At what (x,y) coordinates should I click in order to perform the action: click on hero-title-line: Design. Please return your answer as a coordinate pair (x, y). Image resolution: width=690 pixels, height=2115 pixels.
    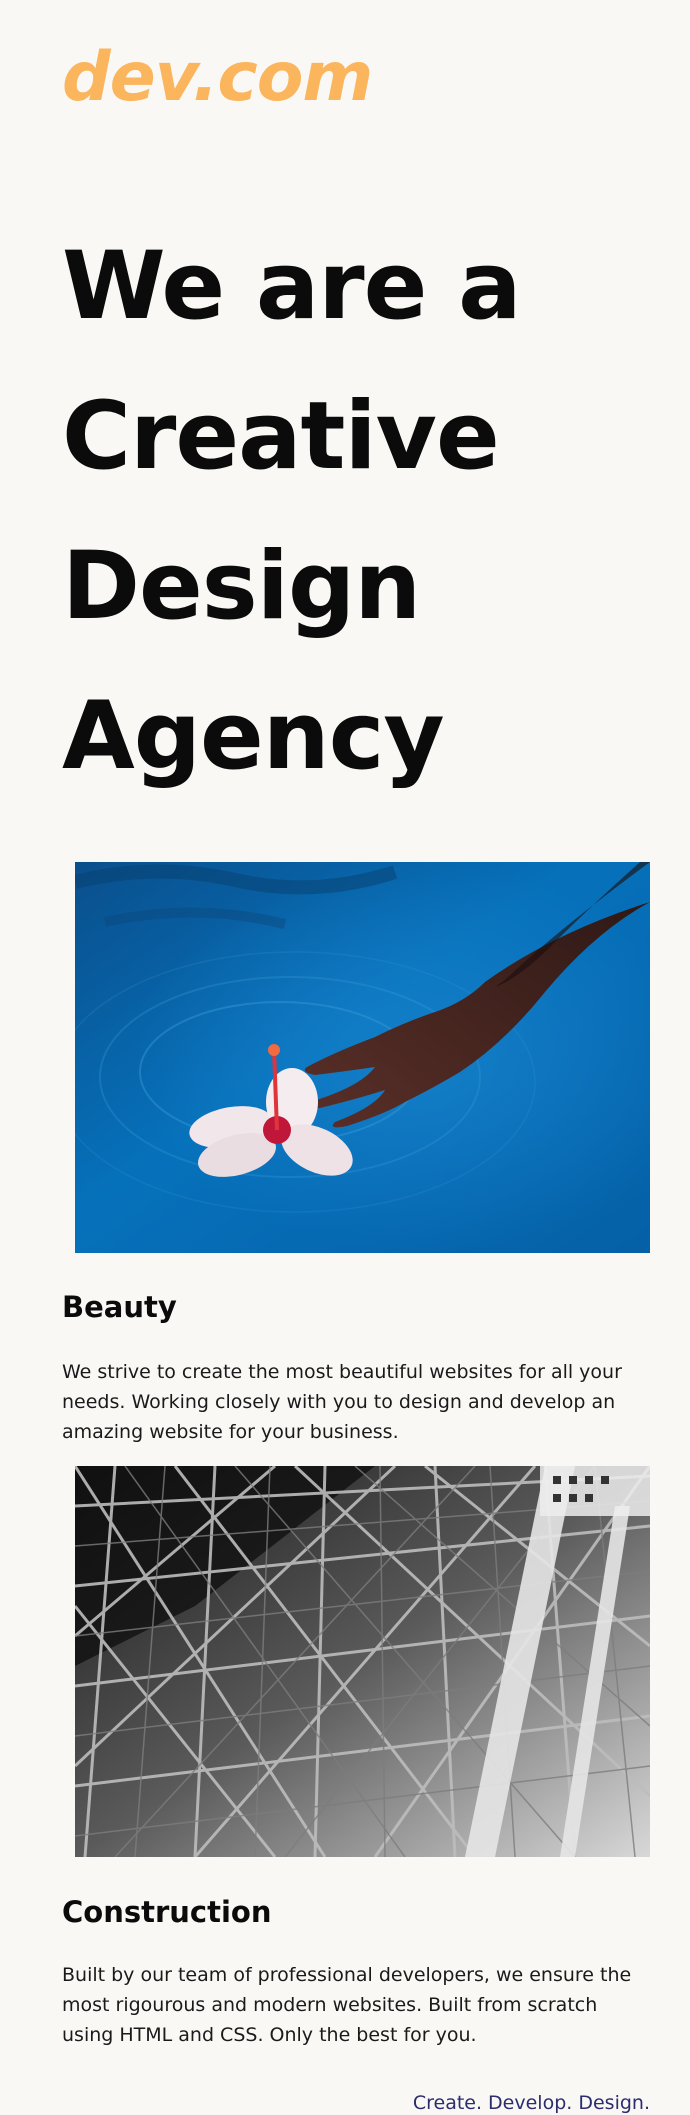
    Looking at the image, I should click on (241, 586).